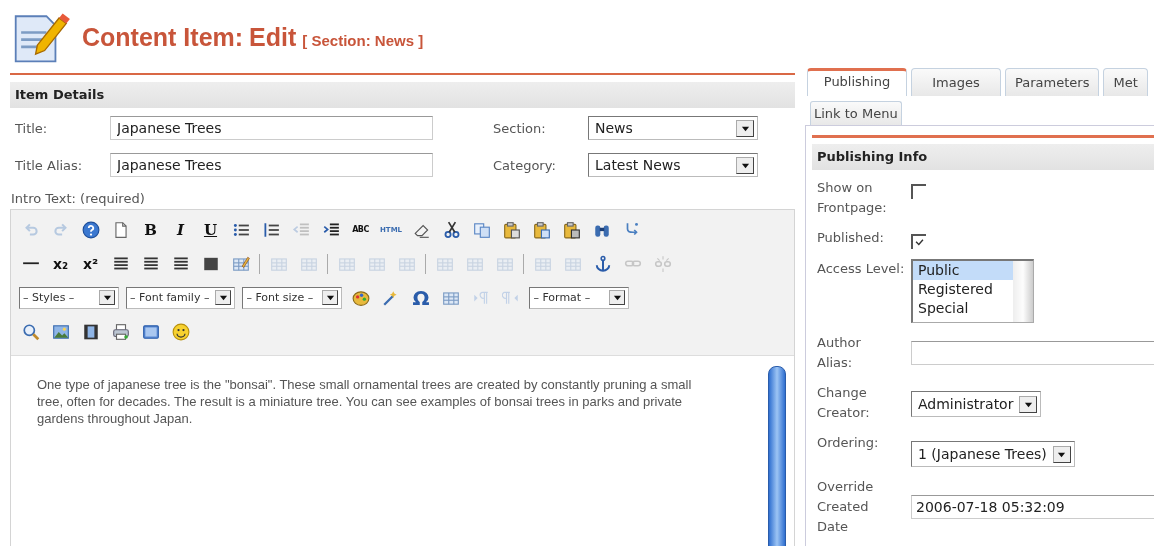  Describe the element at coordinates (90, 331) in the screenshot. I see `film-icon` at that location.